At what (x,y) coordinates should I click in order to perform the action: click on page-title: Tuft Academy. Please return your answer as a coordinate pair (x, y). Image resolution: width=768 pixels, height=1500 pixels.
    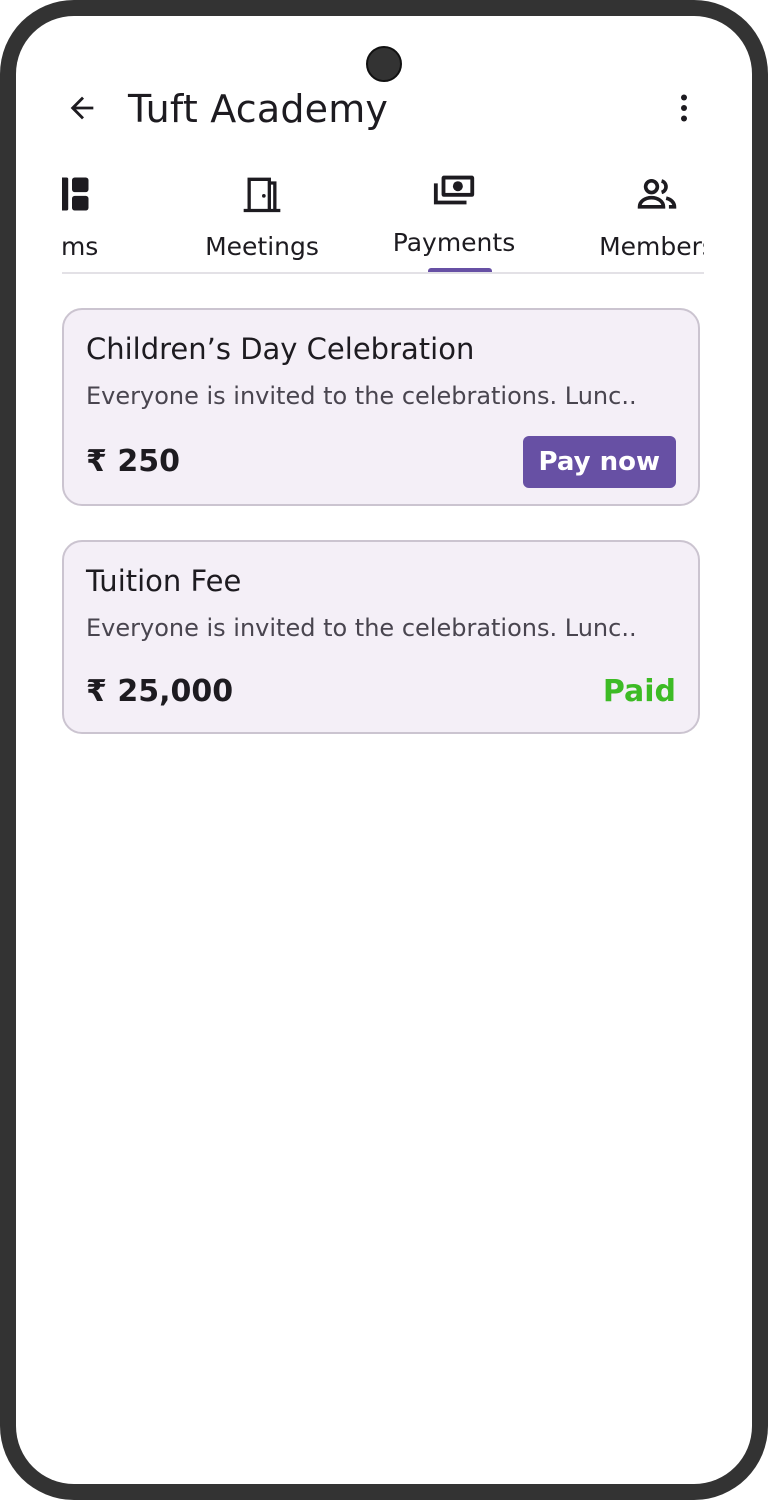
    Looking at the image, I should click on (258, 109).